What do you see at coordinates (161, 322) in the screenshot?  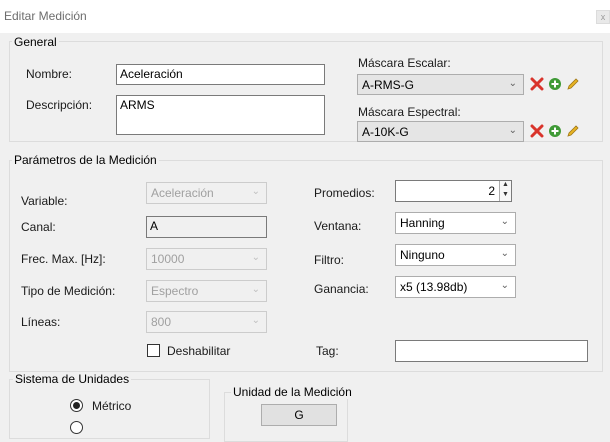 I see `lineas-value: 800` at bounding box center [161, 322].